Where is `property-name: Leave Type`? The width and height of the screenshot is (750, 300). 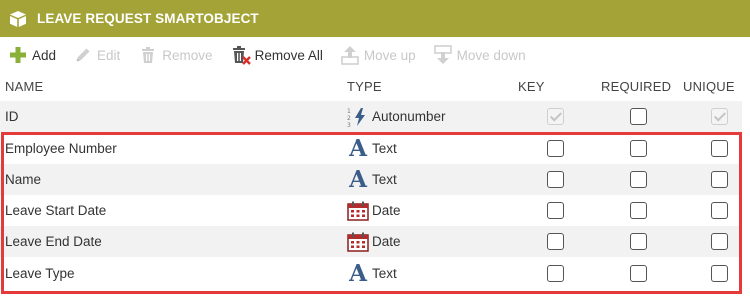 property-name: Leave Type is located at coordinates (40, 273).